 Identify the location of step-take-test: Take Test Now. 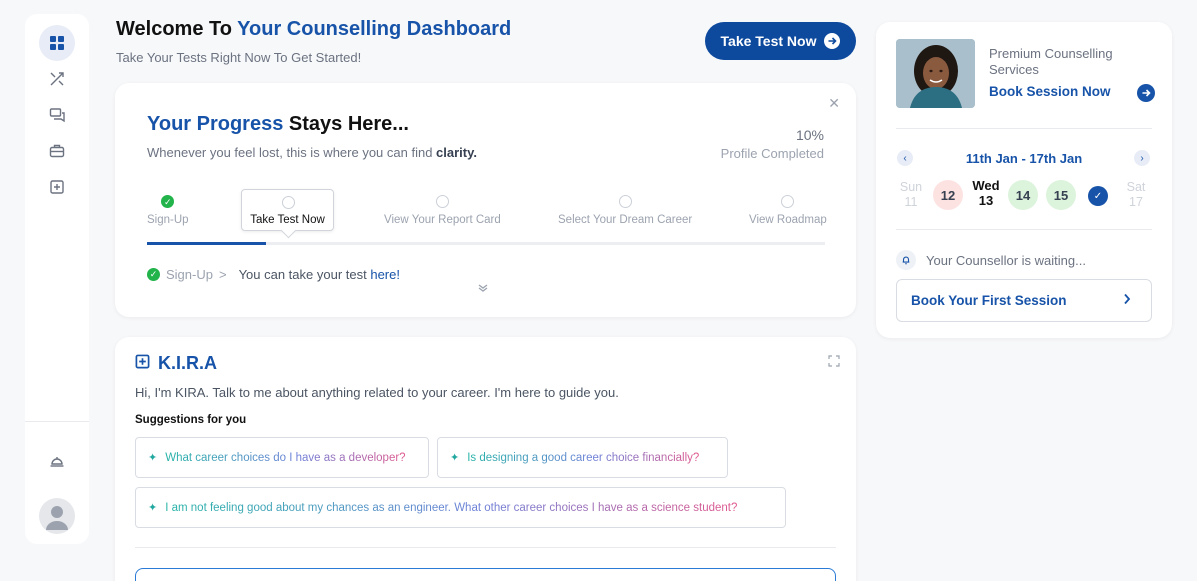
(287, 210).